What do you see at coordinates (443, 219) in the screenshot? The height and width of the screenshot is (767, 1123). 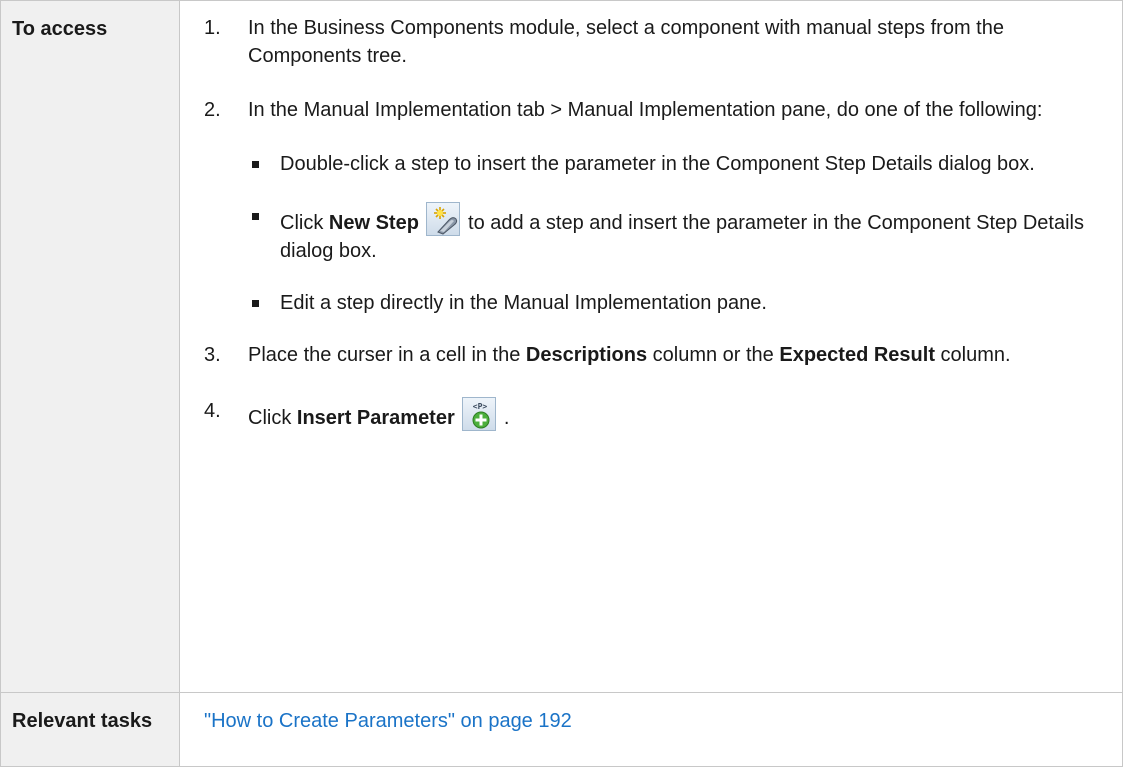 I see `new-step-icon` at bounding box center [443, 219].